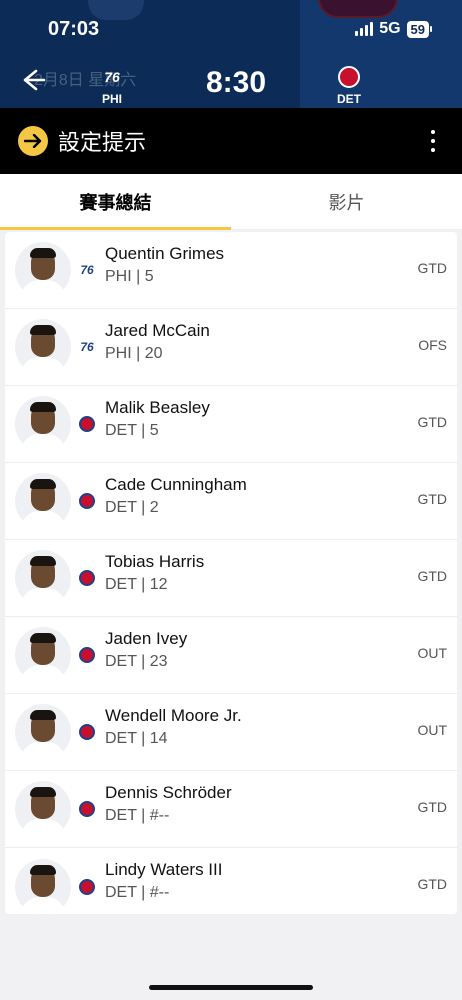 The height and width of the screenshot is (1000, 462). Describe the element at coordinates (157, 330) in the screenshot. I see `player-name: Jared McCain` at that location.